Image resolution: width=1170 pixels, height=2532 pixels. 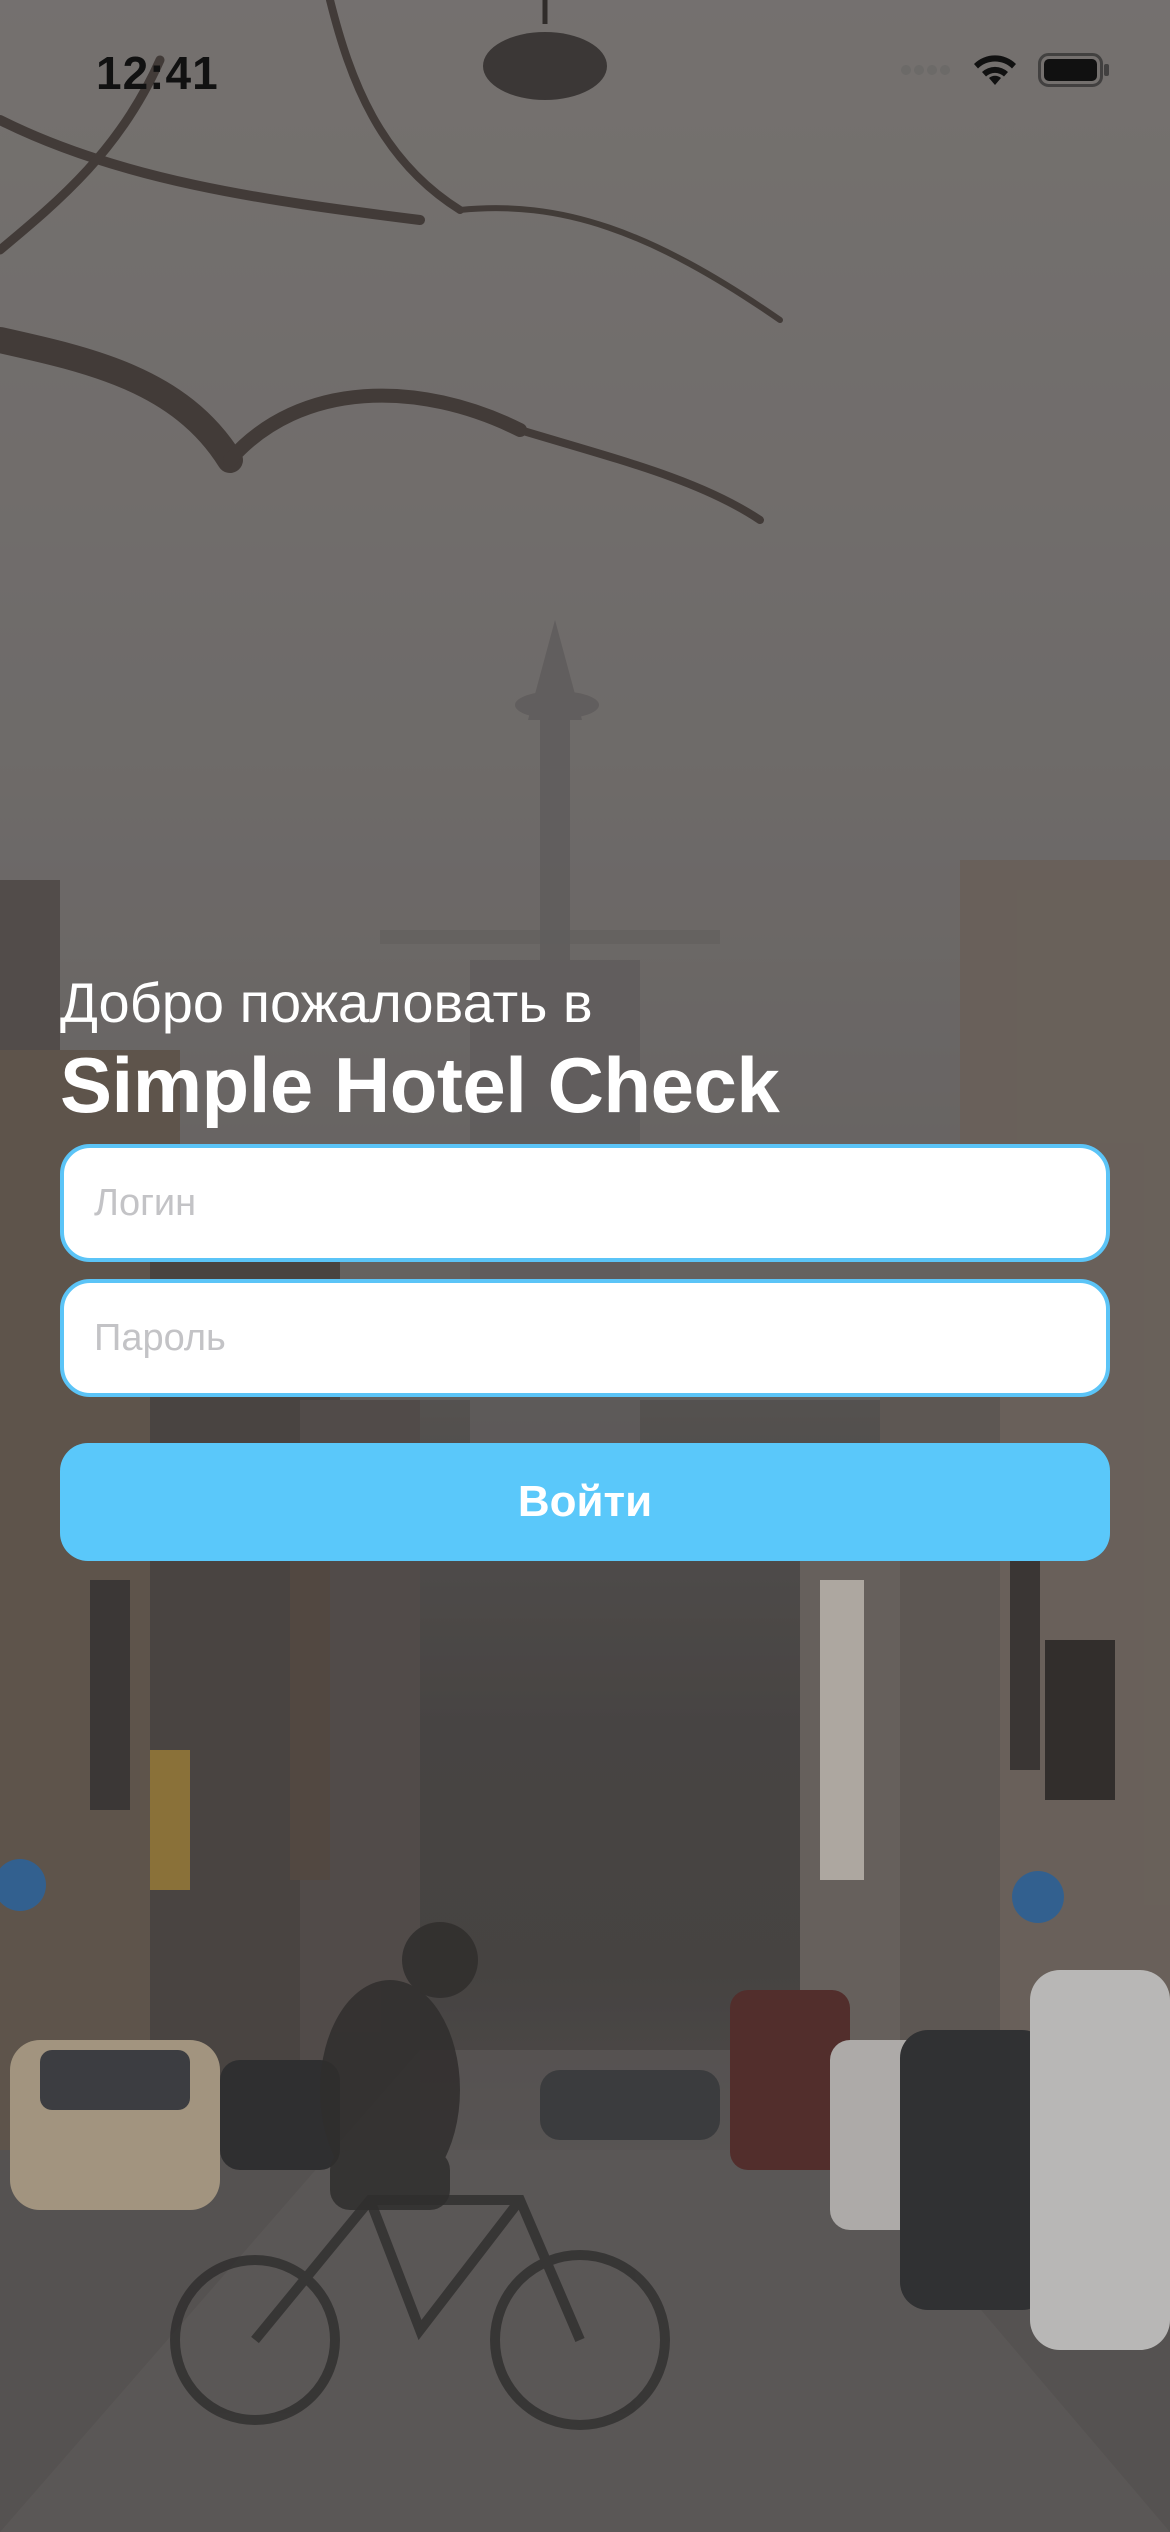 What do you see at coordinates (926, 72) in the screenshot?
I see `signal-dots-icon` at bounding box center [926, 72].